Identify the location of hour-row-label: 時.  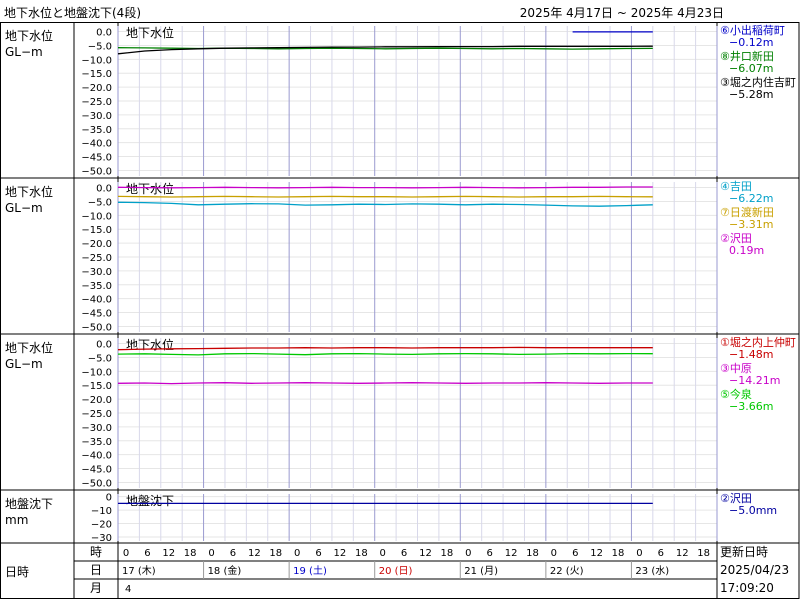
(96, 552).